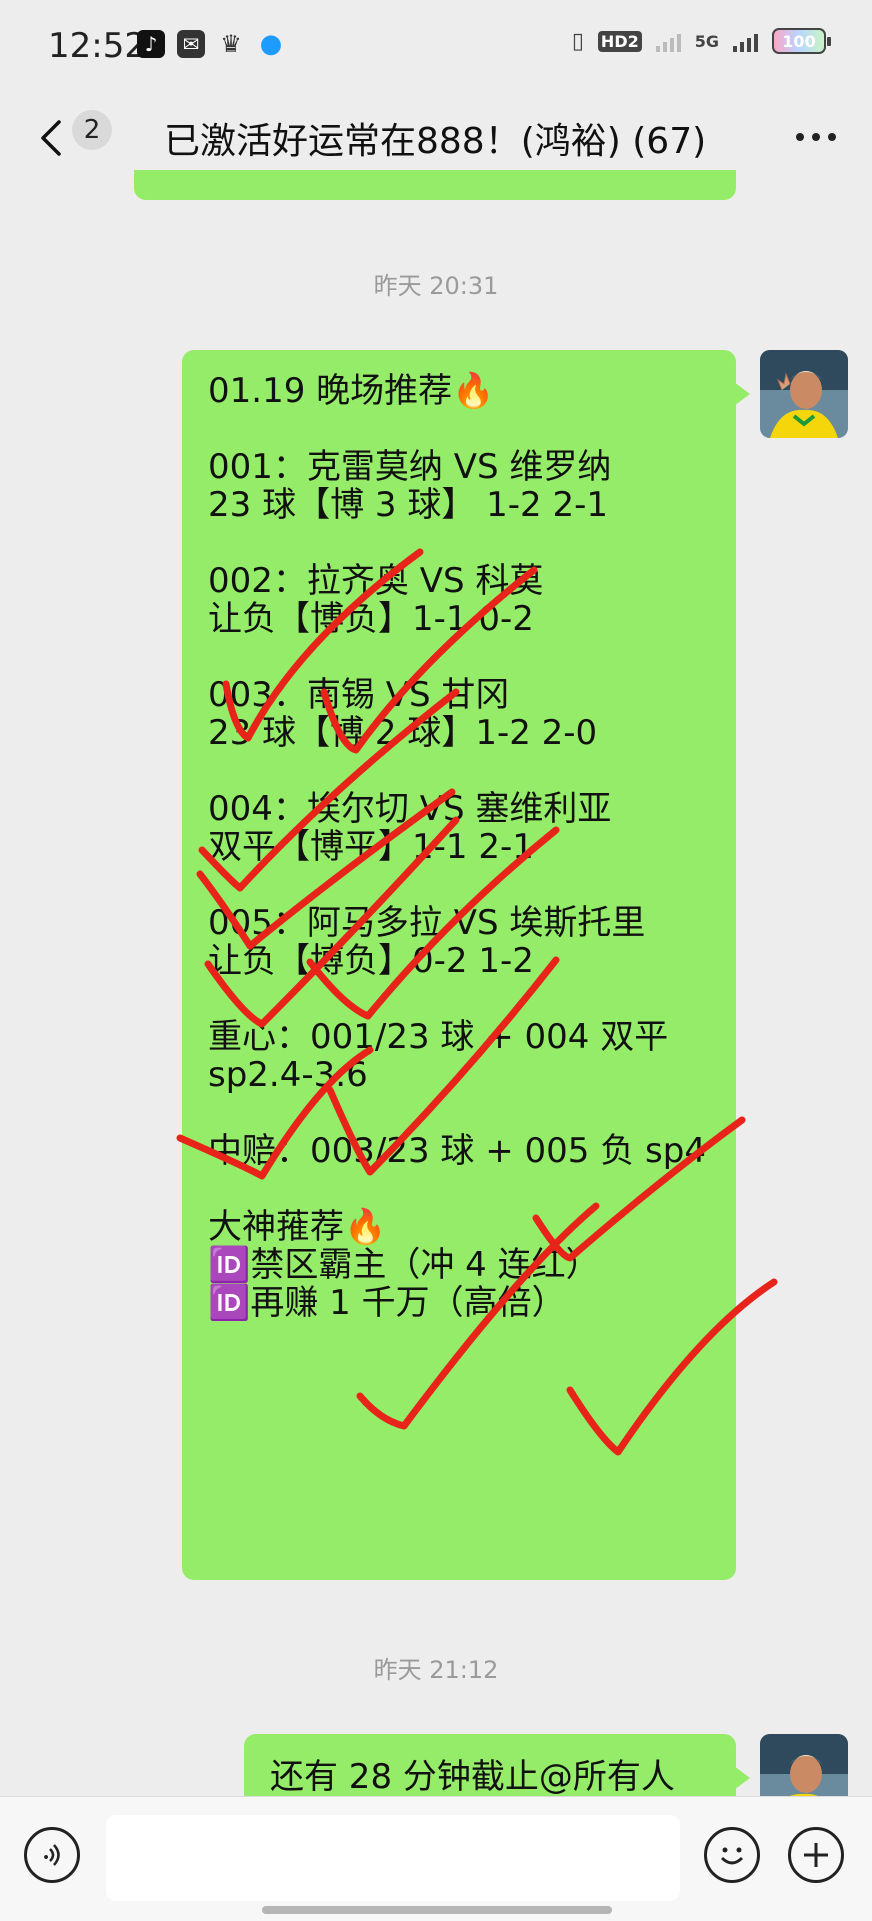 The width and height of the screenshot is (872, 1921). I want to click on qq-icon: ●, so click(271, 44).